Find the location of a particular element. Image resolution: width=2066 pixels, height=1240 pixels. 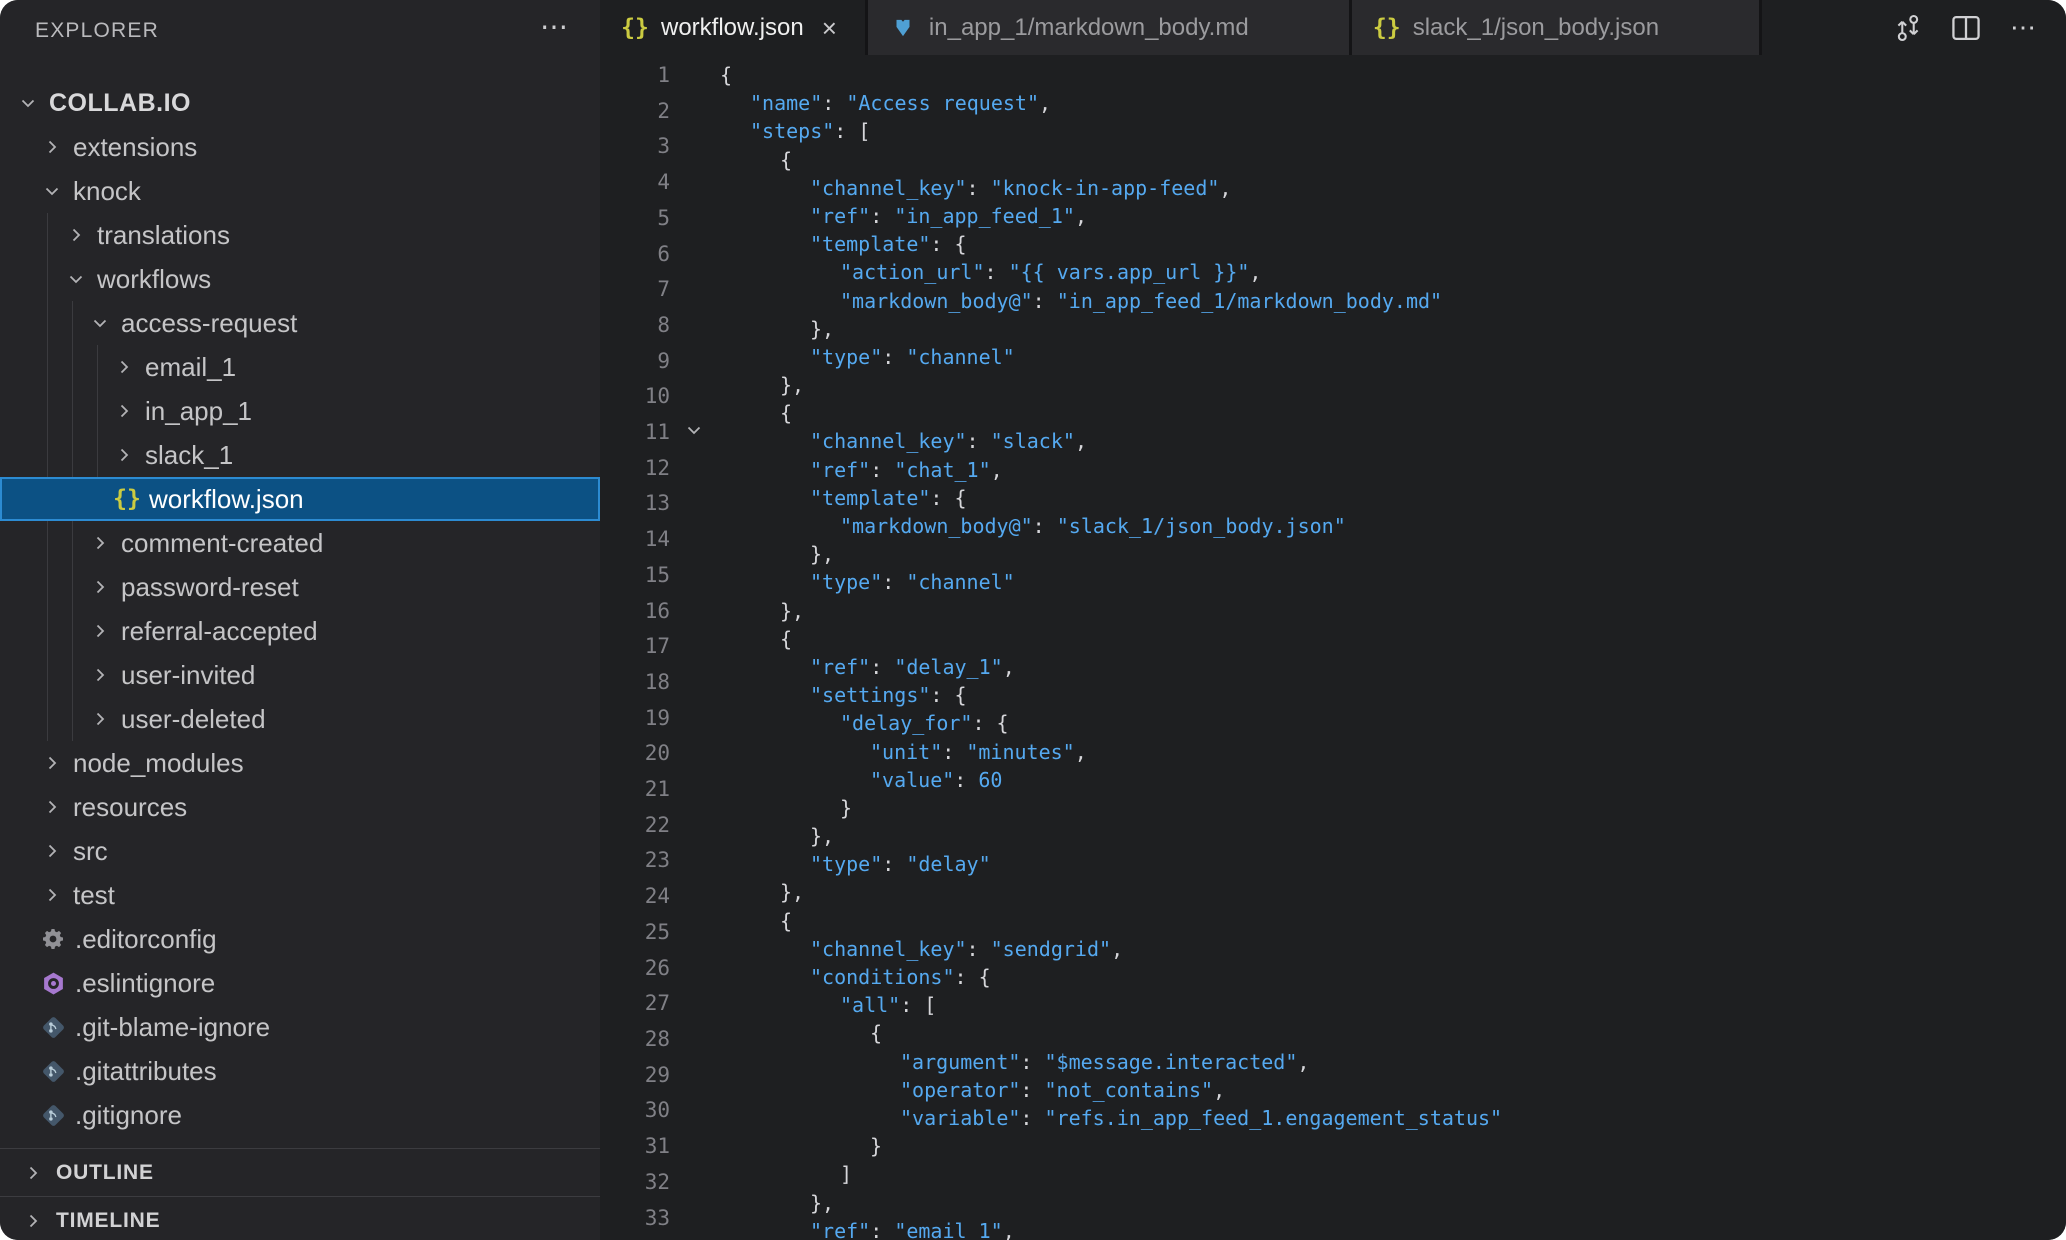

tree-item-label: .eslintignore is located at coordinates (145, 982).